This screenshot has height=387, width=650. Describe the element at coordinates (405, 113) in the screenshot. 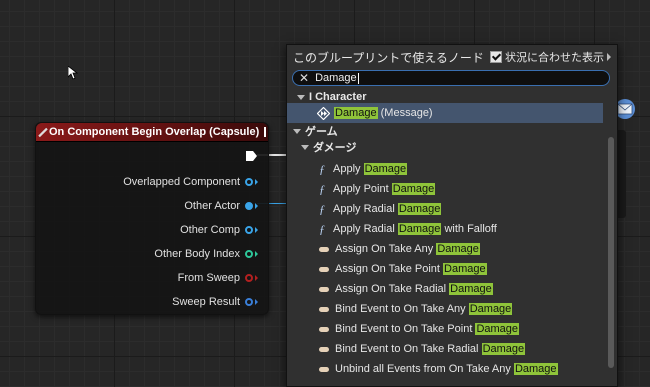

I see `item-suffix: (Message)` at that location.